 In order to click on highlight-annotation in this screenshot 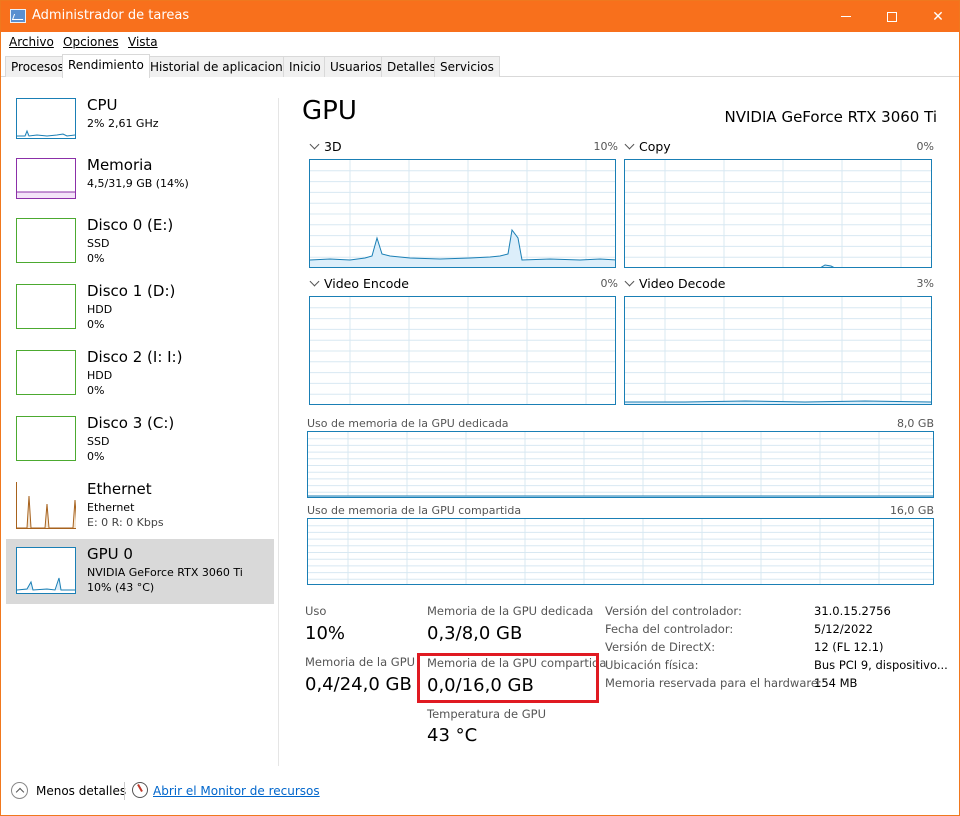, I will do `click(508, 678)`.